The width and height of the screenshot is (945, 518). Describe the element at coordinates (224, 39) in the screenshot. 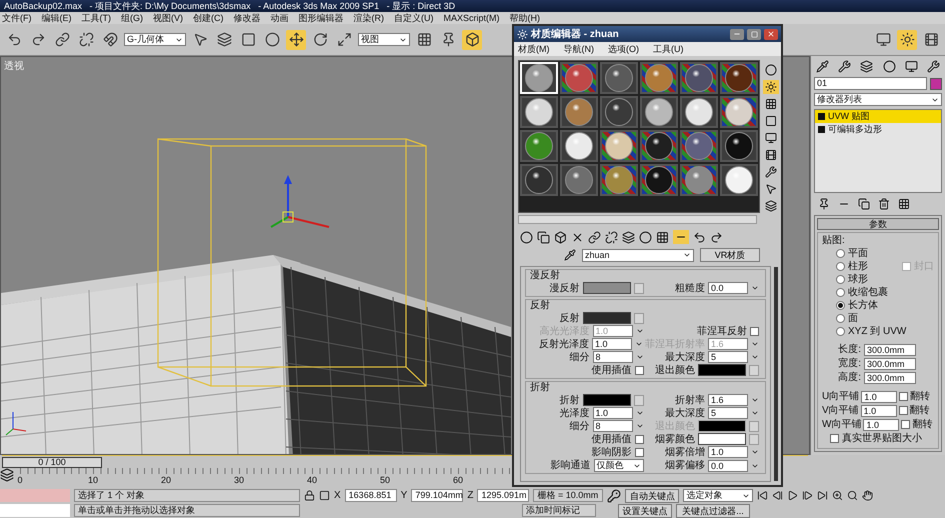

I see `select-by-name-icon` at that location.